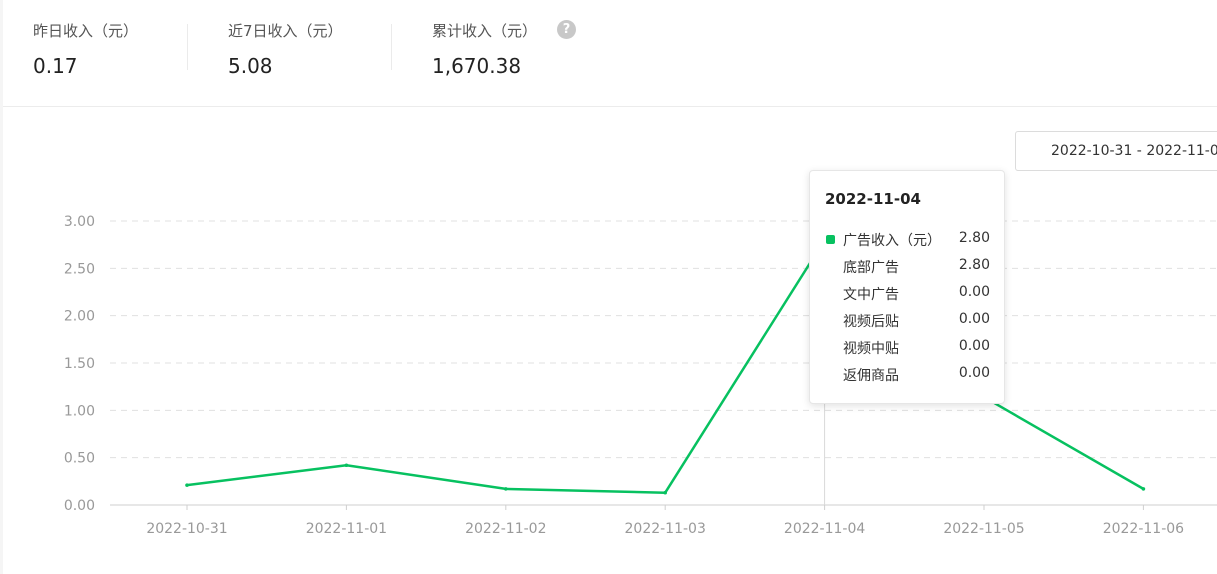 The width and height of the screenshot is (1217, 574). Describe the element at coordinates (79, 506) in the screenshot. I see `y-tick-label: 0.00` at that location.